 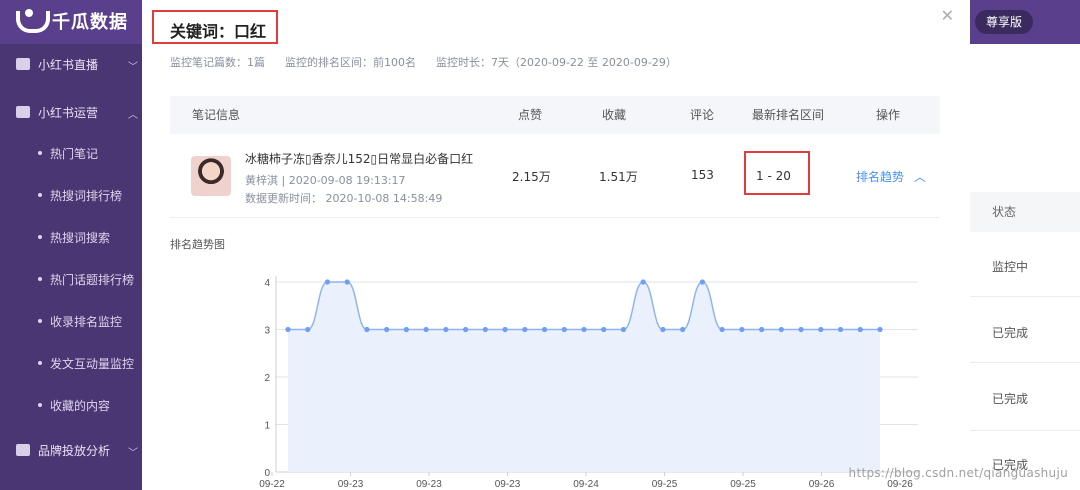 I want to click on sidebar-item-hot-search-rank: 热搜词排行榜, so click(x=71, y=195).